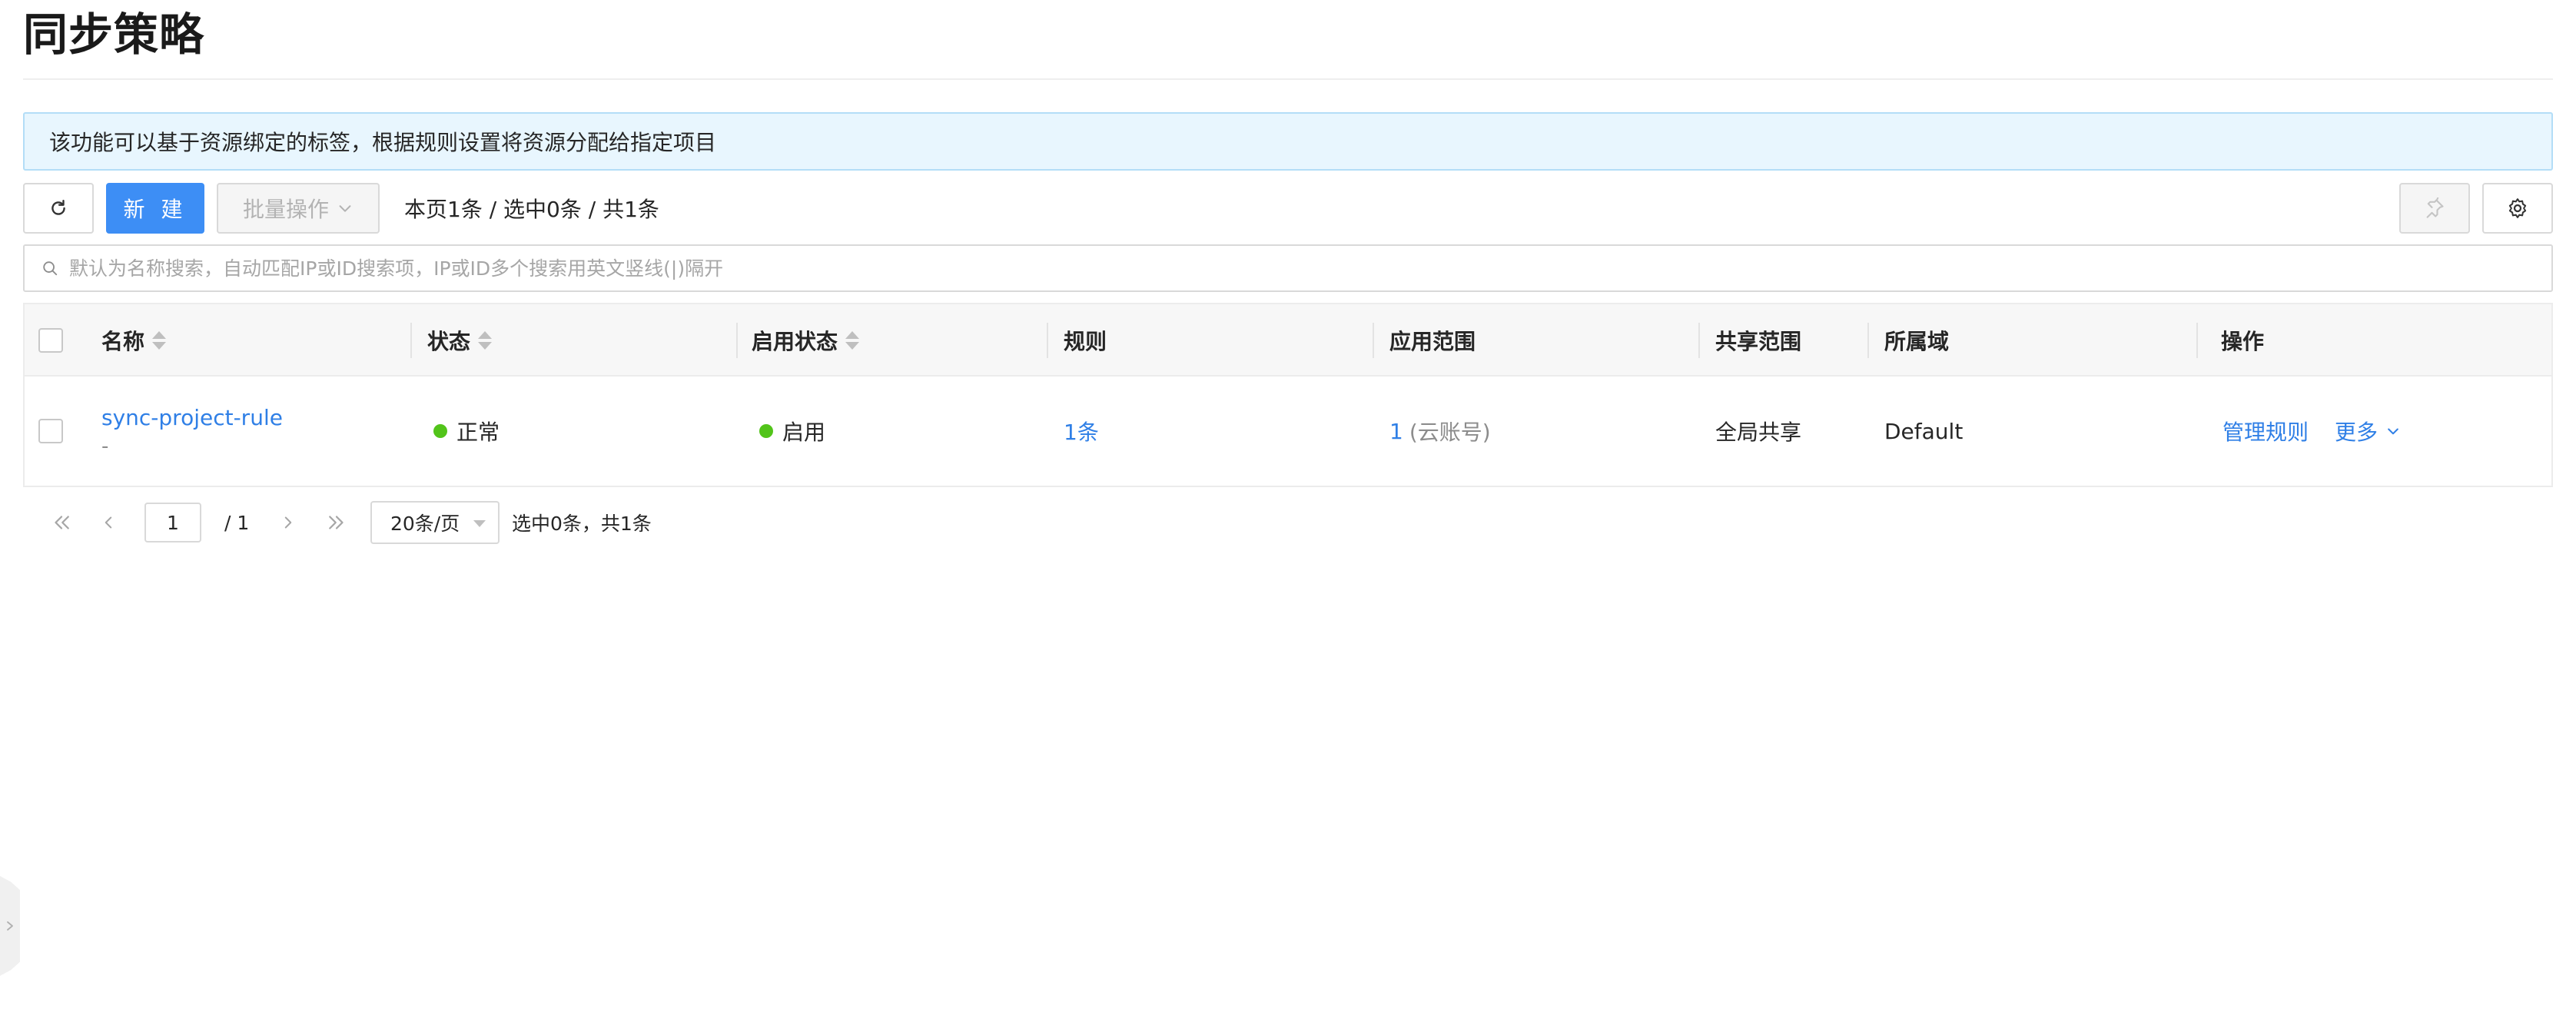 The image size is (2576, 1012). Describe the element at coordinates (192, 431) in the screenshot. I see `cell-name: sync-project-rule -` at that location.